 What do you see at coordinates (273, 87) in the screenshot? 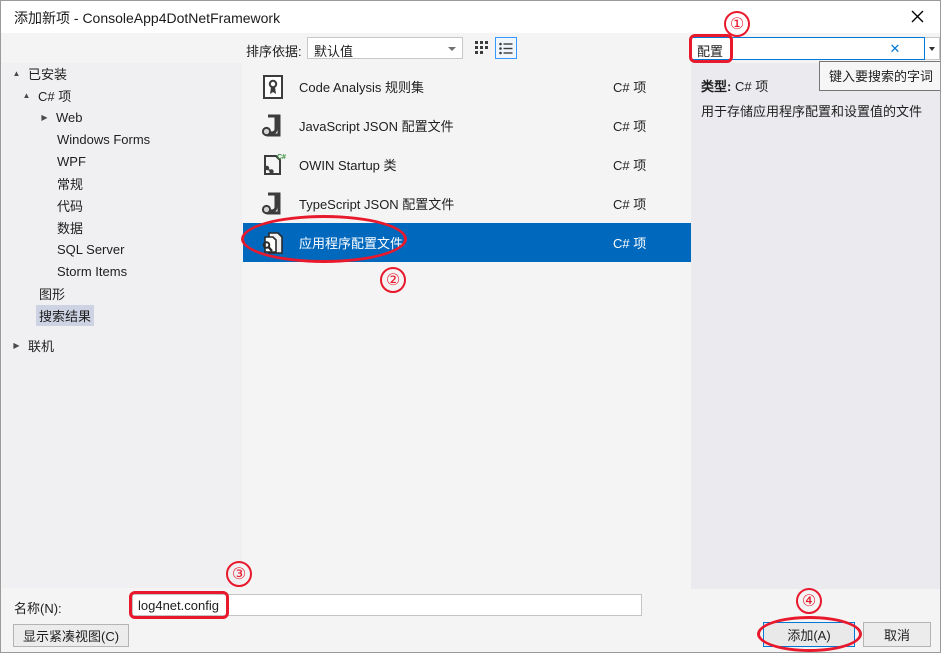
I see `ruleset-icon` at bounding box center [273, 87].